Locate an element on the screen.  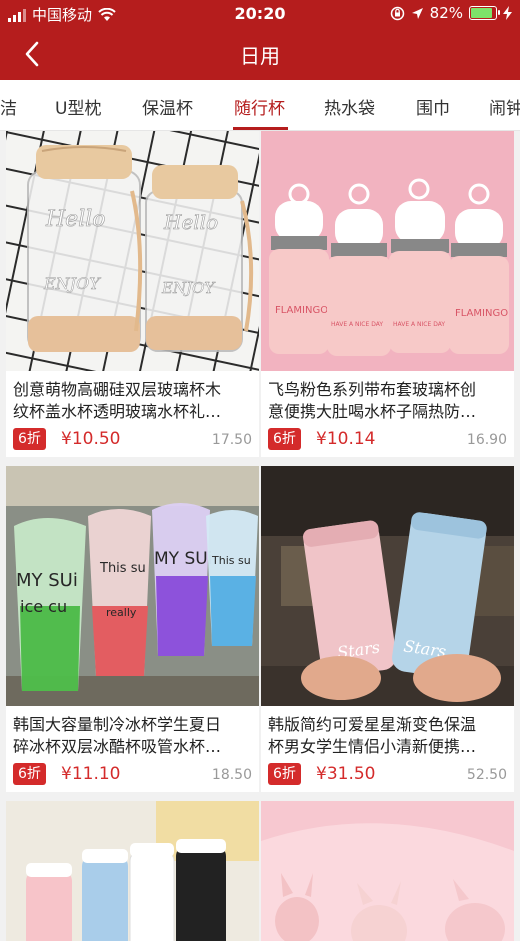
tab-6: 闹钟 is located at coordinates (504, 106).